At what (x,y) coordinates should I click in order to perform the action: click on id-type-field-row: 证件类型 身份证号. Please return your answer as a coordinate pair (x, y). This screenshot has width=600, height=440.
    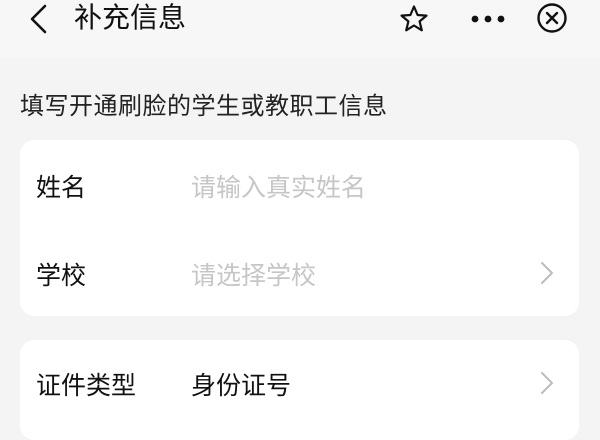
    Looking at the image, I should click on (299, 382).